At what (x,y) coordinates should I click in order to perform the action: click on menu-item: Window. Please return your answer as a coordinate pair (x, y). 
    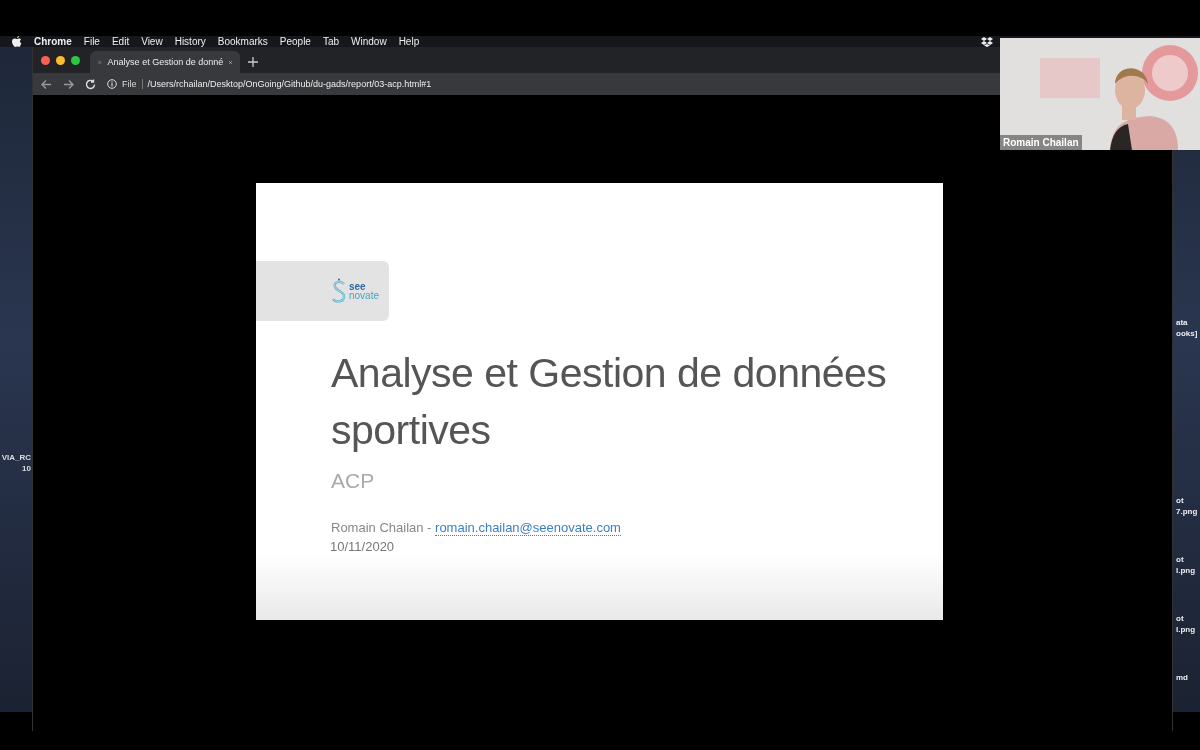
    Looking at the image, I should click on (369, 41).